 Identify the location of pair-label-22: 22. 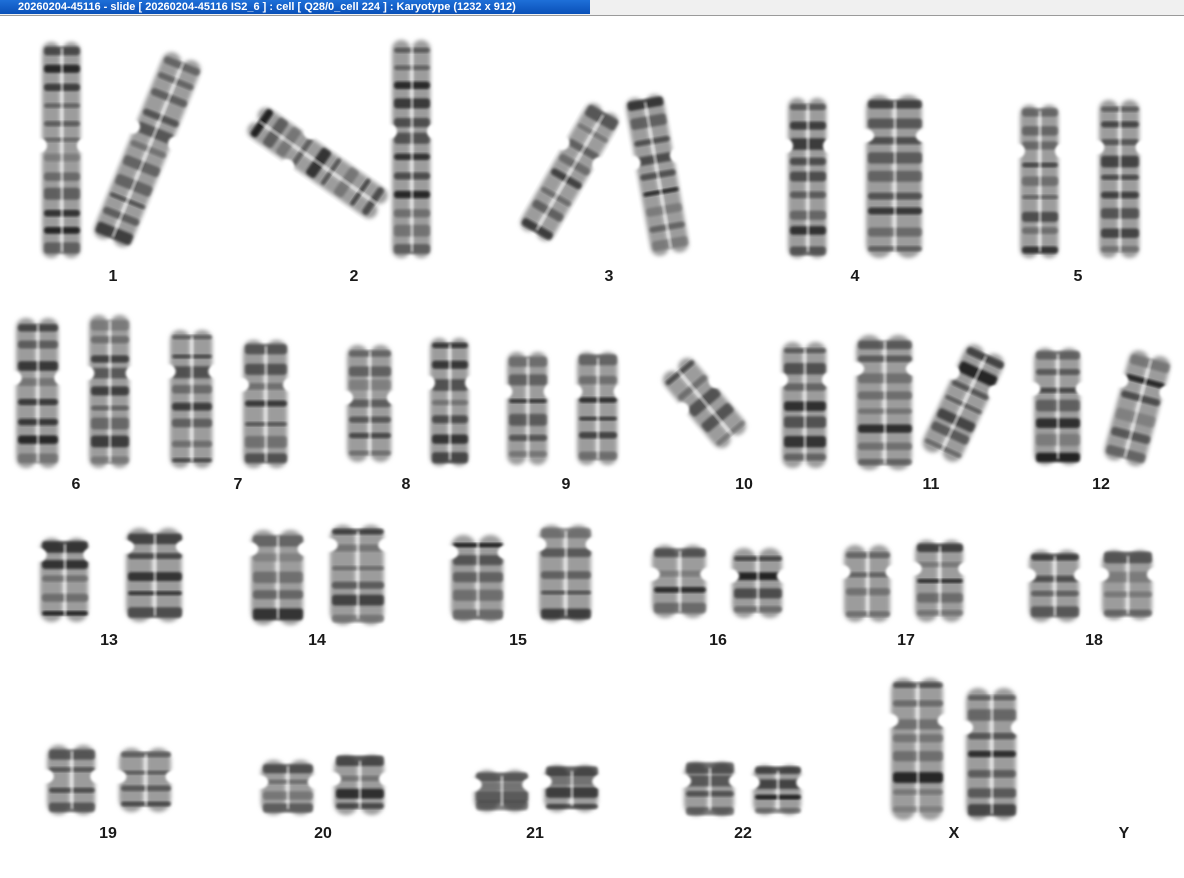
(743, 833).